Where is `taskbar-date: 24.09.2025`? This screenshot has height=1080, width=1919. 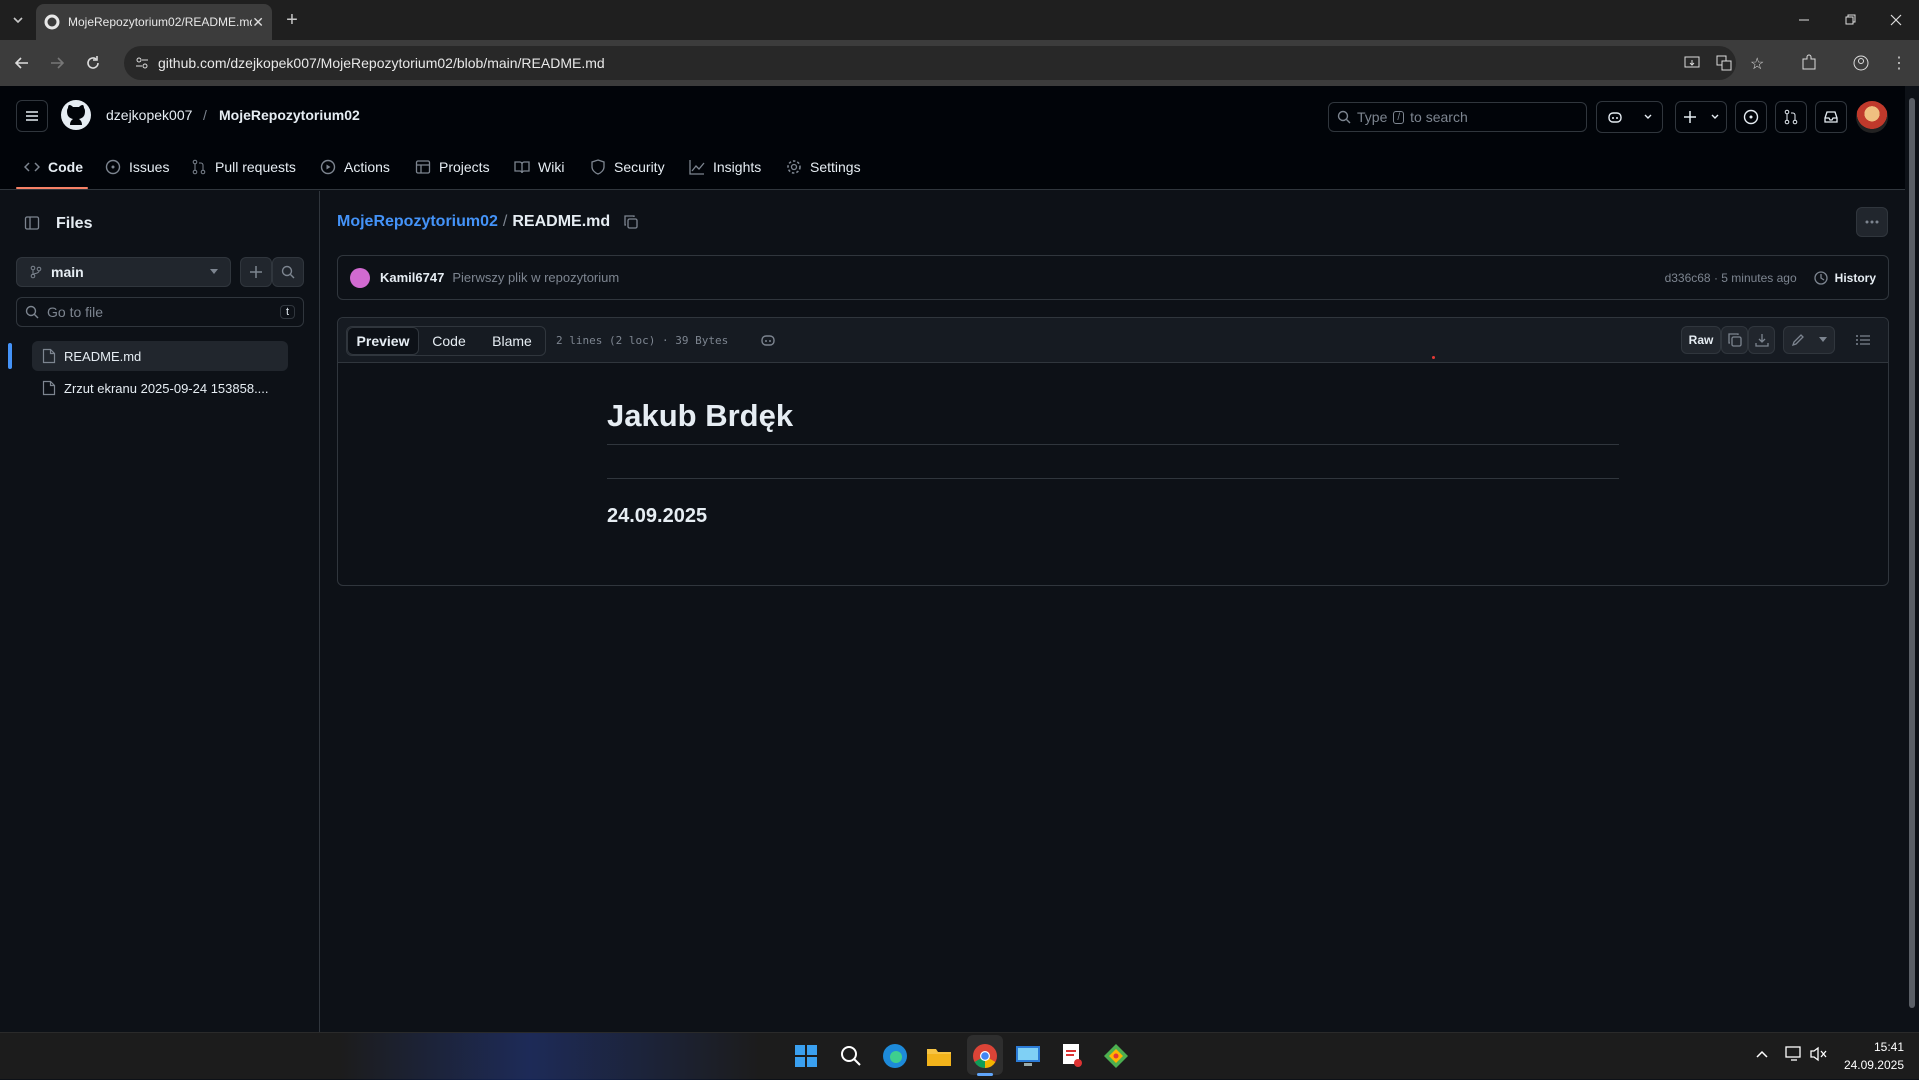
taskbar-date: 24.09.2025 is located at coordinates (1870, 1065).